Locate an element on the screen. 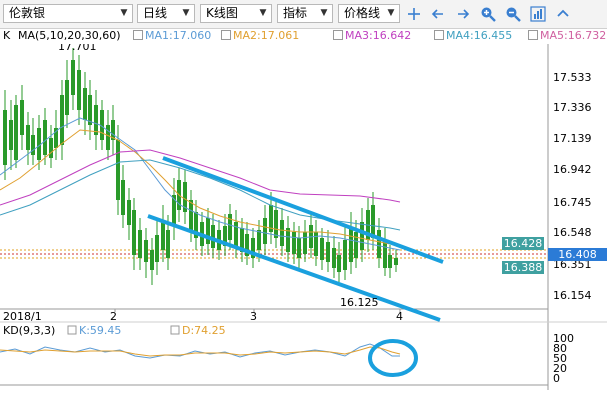  price-axis-label: 16.745 is located at coordinates (572, 202).